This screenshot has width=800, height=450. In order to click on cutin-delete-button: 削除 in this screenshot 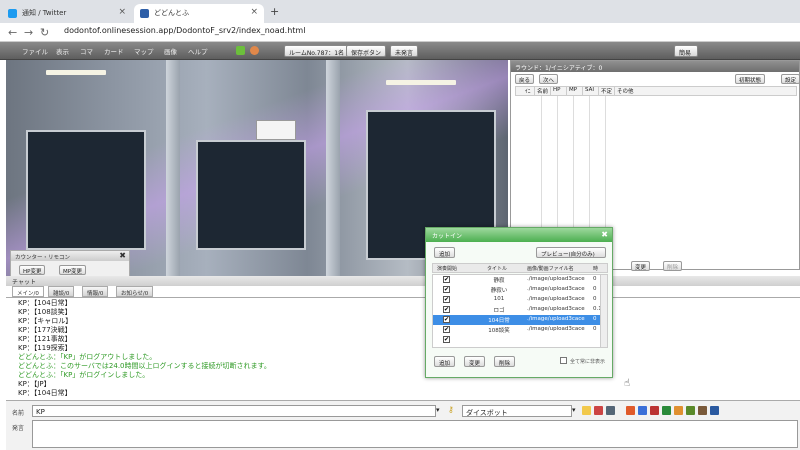, I will do `click(505, 361)`.